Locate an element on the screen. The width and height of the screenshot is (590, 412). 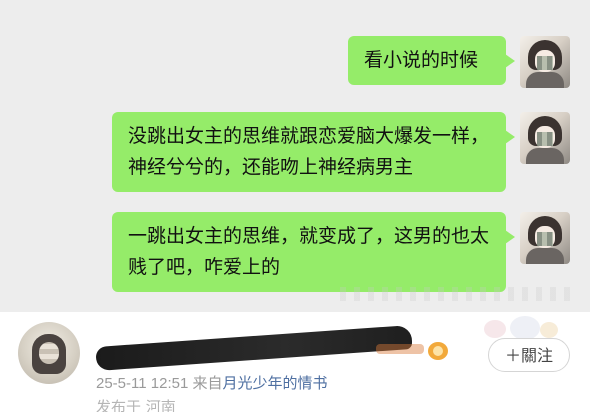
post-meta: 25-5-11 12:51 来自月光少年的情书 is located at coordinates (212, 382).